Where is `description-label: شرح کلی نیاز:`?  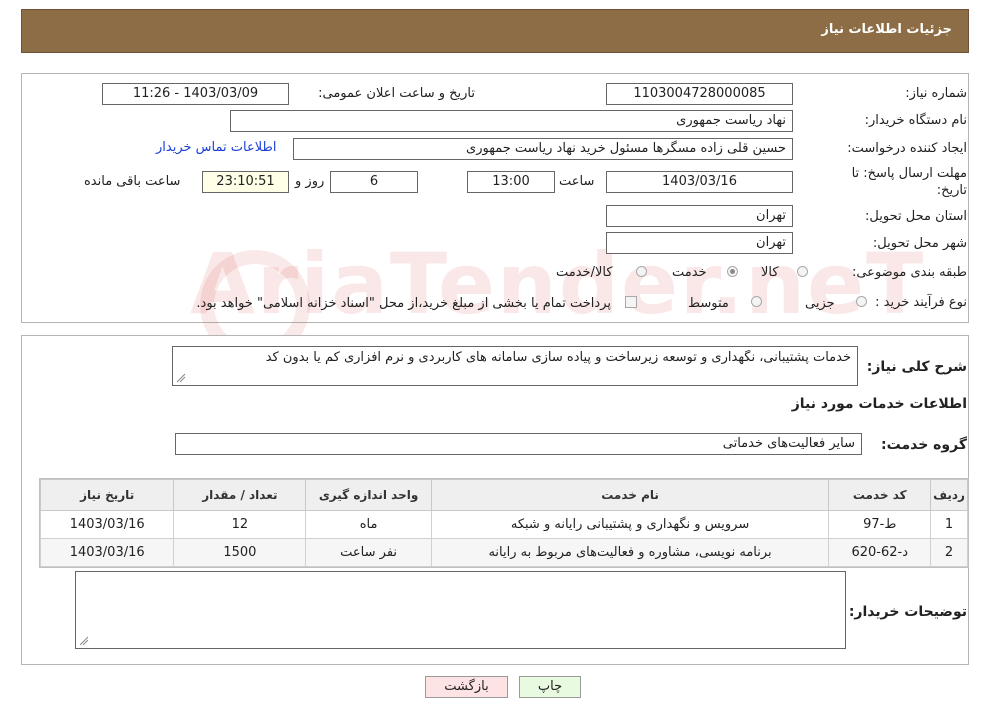
description-label: شرح کلی نیاز: is located at coordinates (916, 367).